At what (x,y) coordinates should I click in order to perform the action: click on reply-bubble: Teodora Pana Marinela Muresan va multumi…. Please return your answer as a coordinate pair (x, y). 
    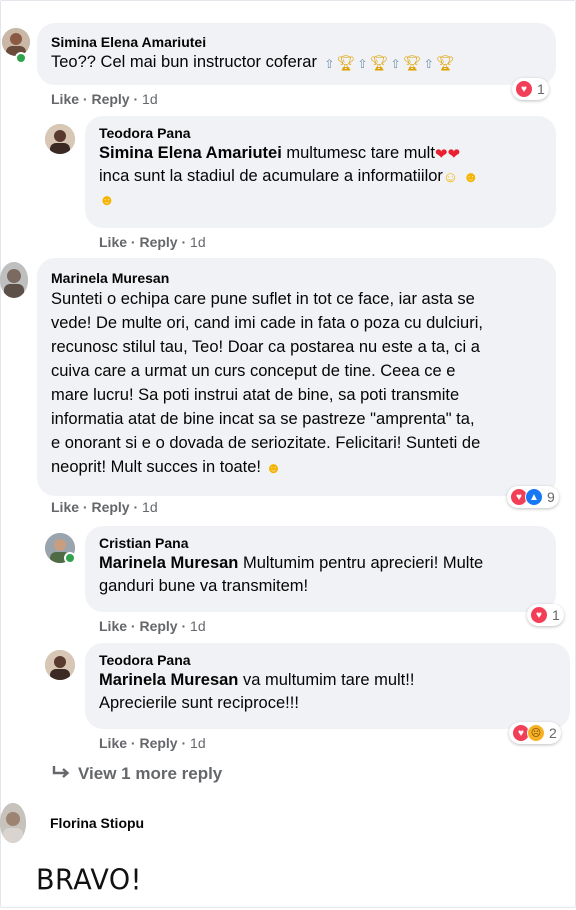
    Looking at the image, I should click on (327, 686).